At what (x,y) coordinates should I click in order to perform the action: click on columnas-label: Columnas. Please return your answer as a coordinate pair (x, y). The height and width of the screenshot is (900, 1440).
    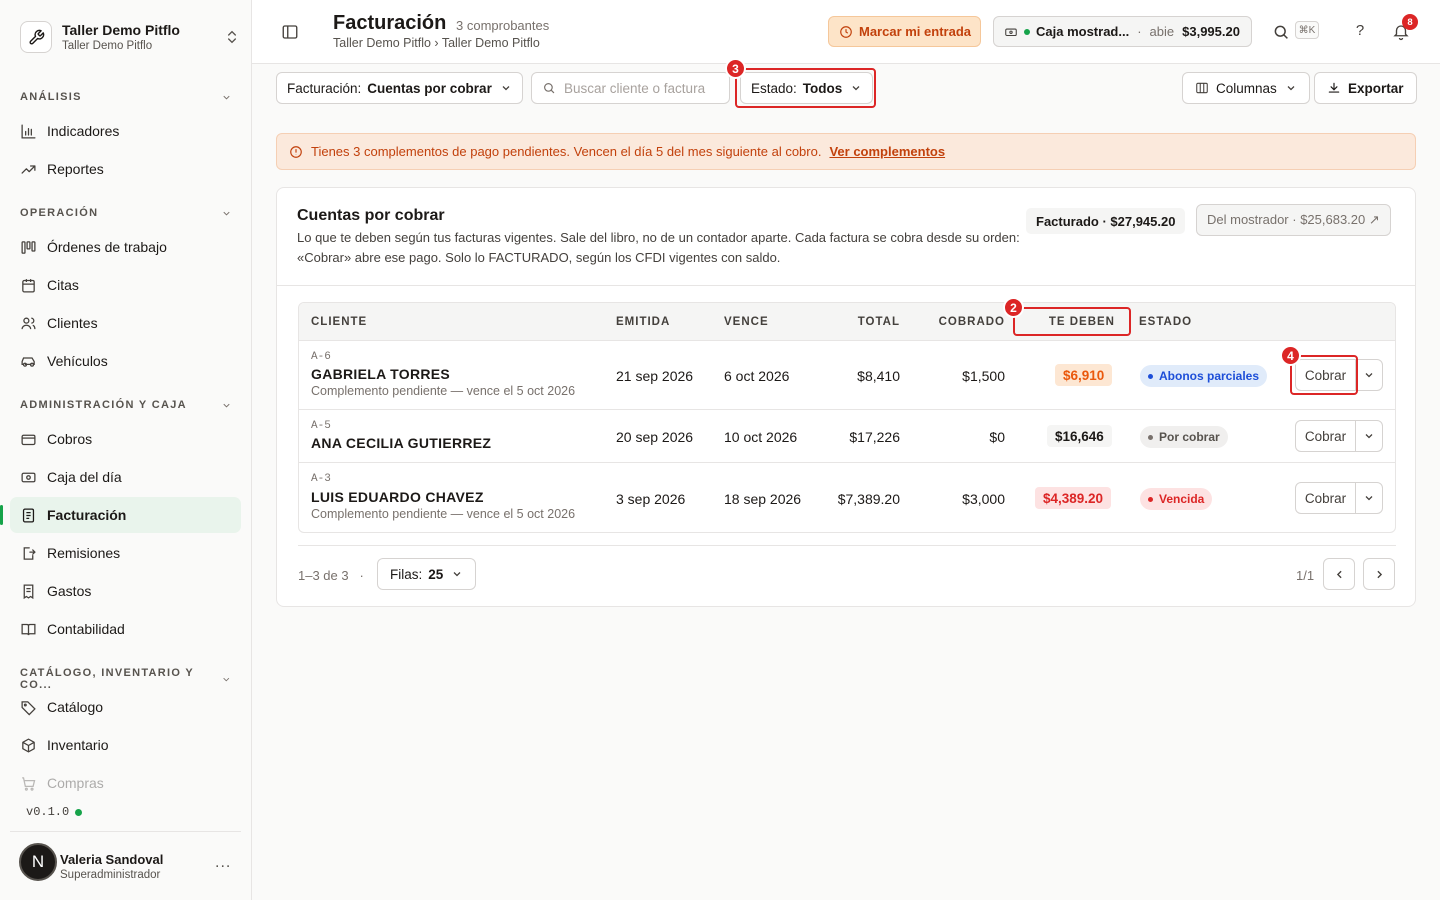
    Looking at the image, I should click on (1246, 88).